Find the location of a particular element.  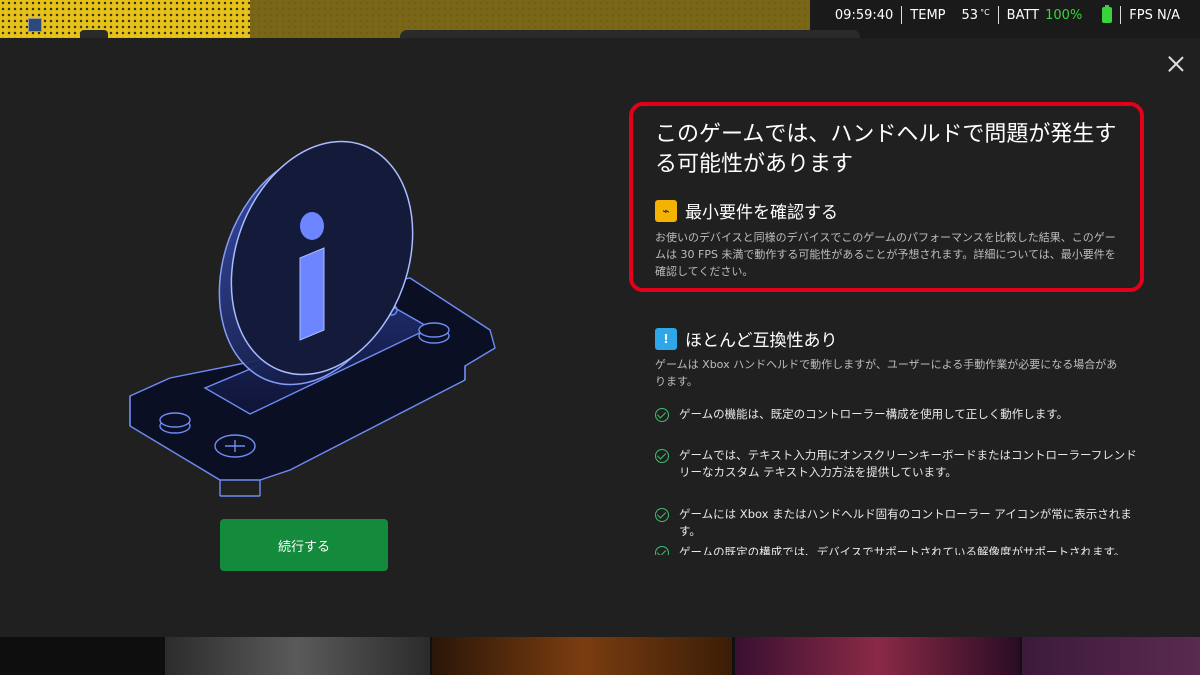

background-game-tiles is located at coordinates (600, 656).